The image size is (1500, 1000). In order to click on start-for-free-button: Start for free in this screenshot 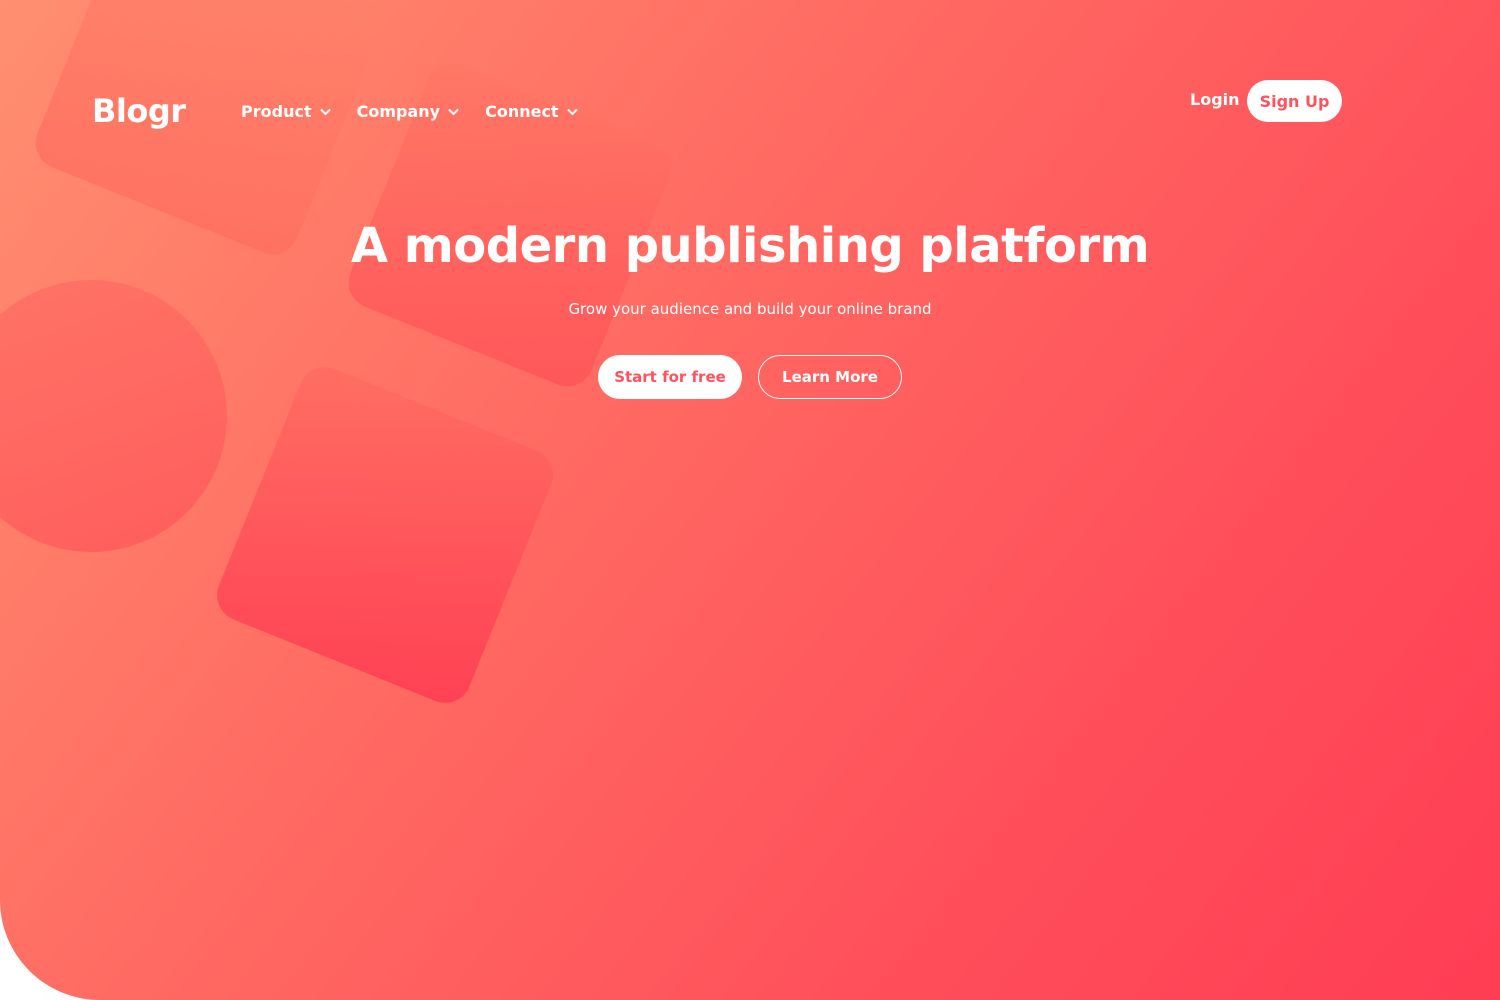, I will do `click(670, 377)`.